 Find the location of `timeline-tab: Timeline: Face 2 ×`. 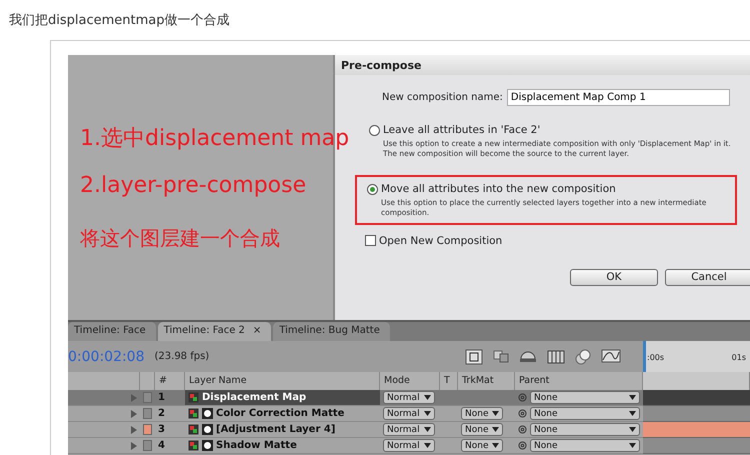

timeline-tab: Timeline: Face 2 × is located at coordinates (215, 331).